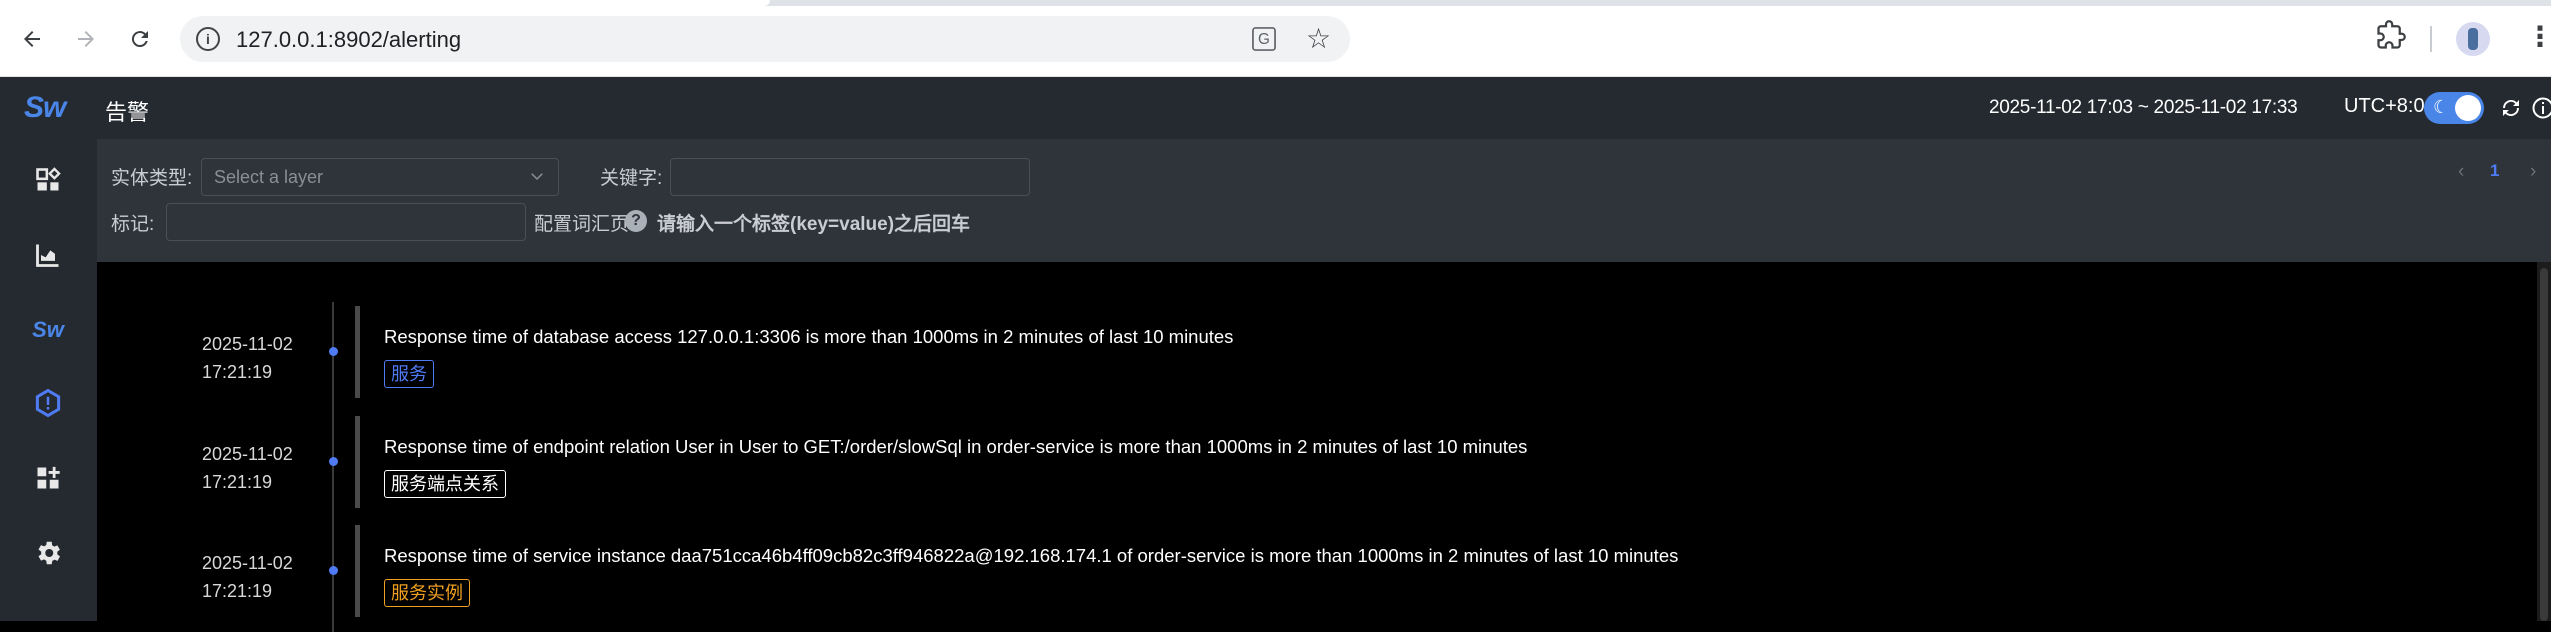 This screenshot has height=632, width=2551. What do you see at coordinates (2538, 36) in the screenshot?
I see `more-menu-icon: ⋮` at bounding box center [2538, 36].